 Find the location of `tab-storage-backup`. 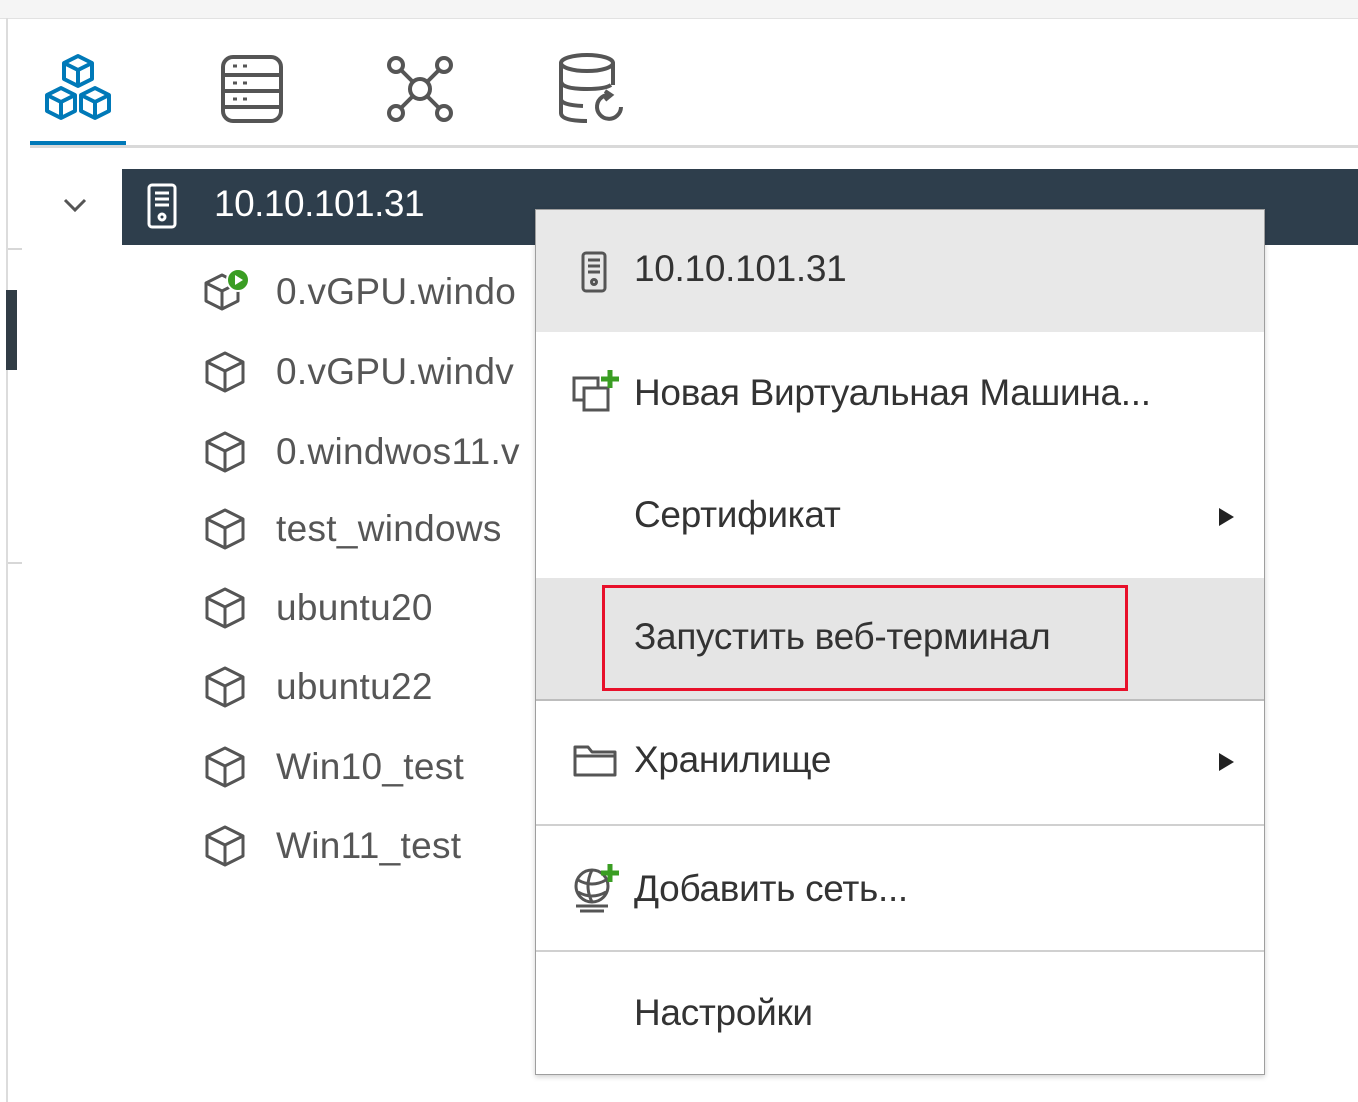

tab-storage-backup is located at coordinates (592, 89).